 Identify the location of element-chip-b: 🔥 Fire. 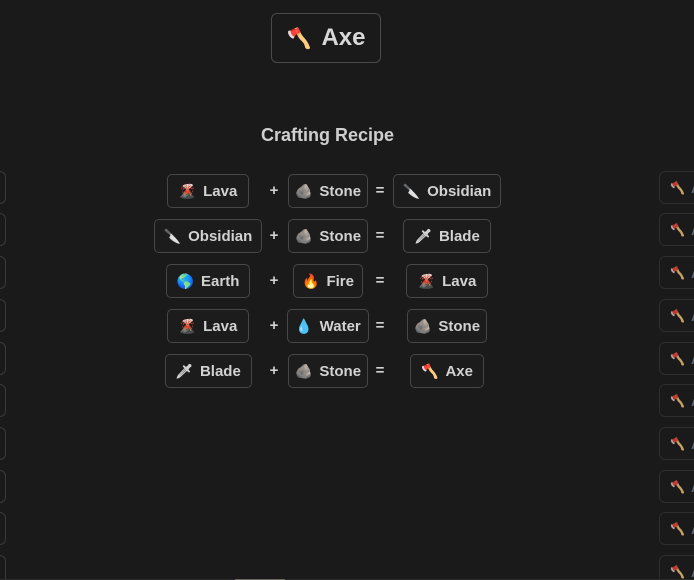
(328, 281).